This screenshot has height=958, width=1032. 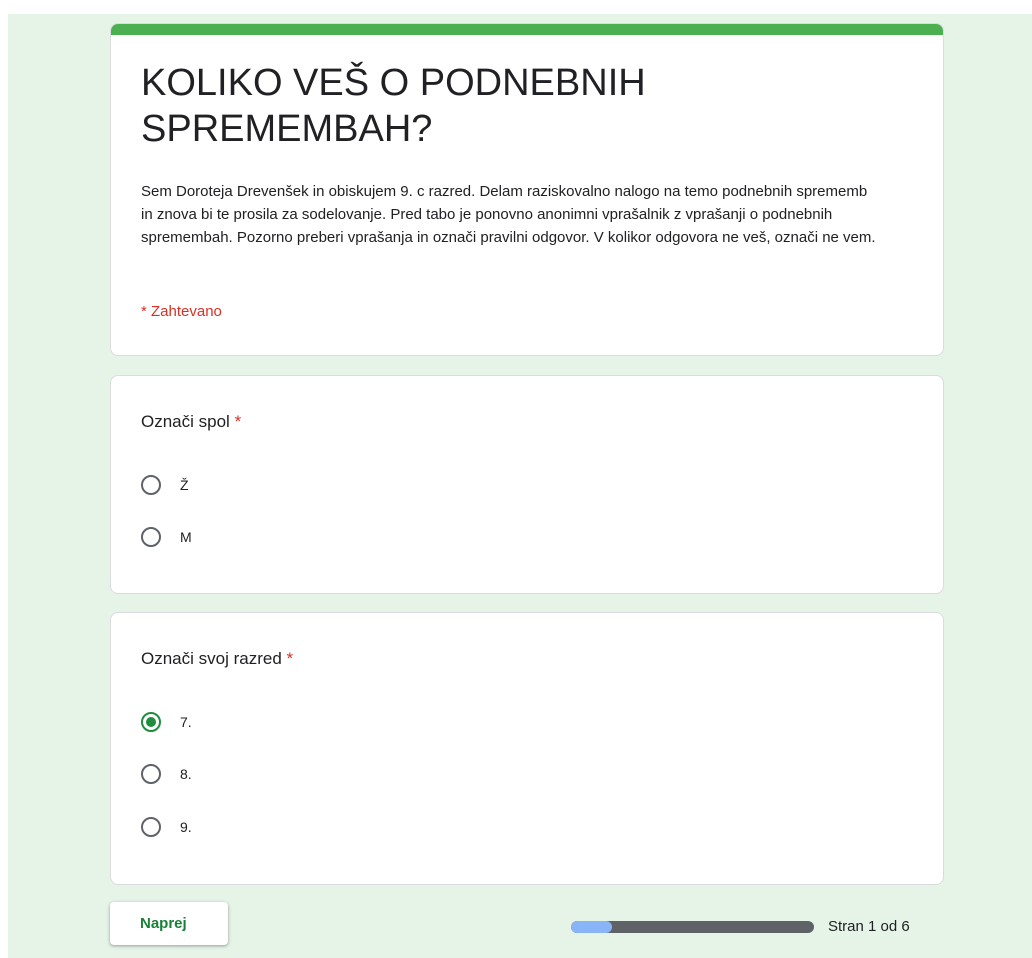 What do you see at coordinates (591, 927) in the screenshot?
I see `progress-bar-fill` at bounding box center [591, 927].